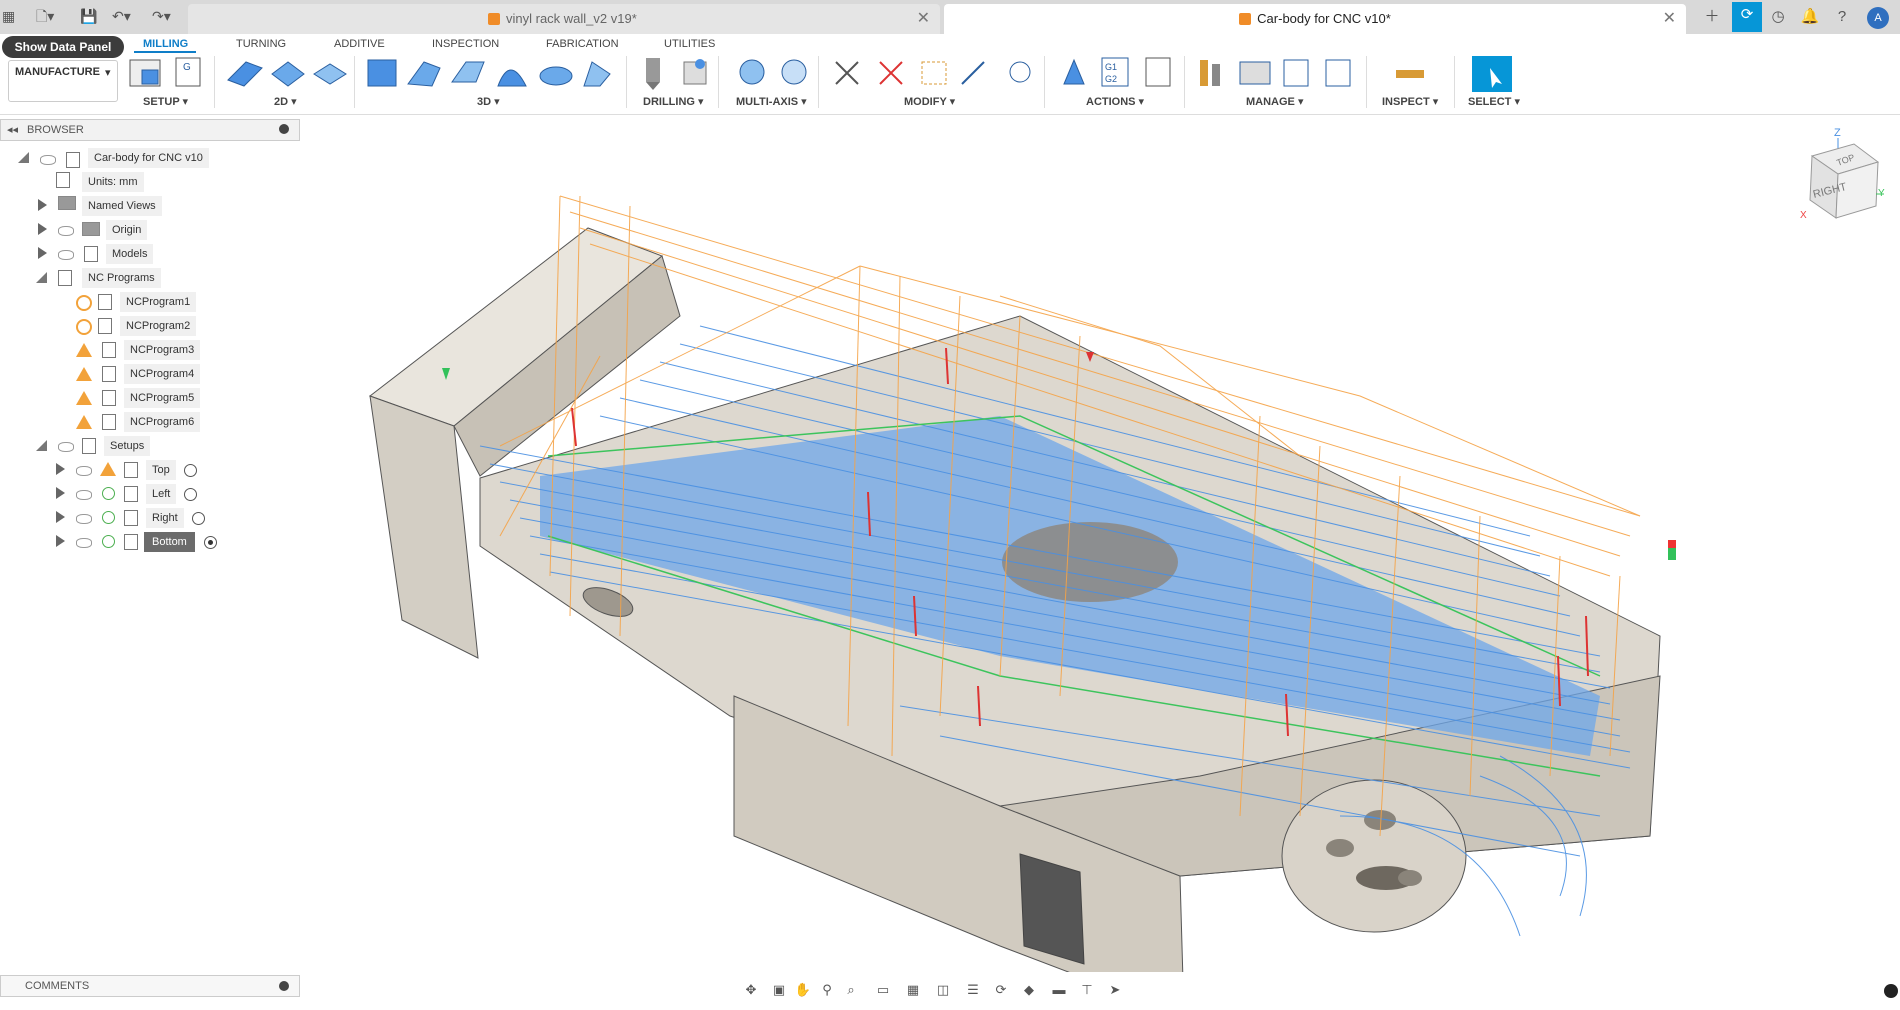 The height and width of the screenshot is (1010, 1900). What do you see at coordinates (1296, 73) in the screenshot?
I see `post-library-icon` at bounding box center [1296, 73].